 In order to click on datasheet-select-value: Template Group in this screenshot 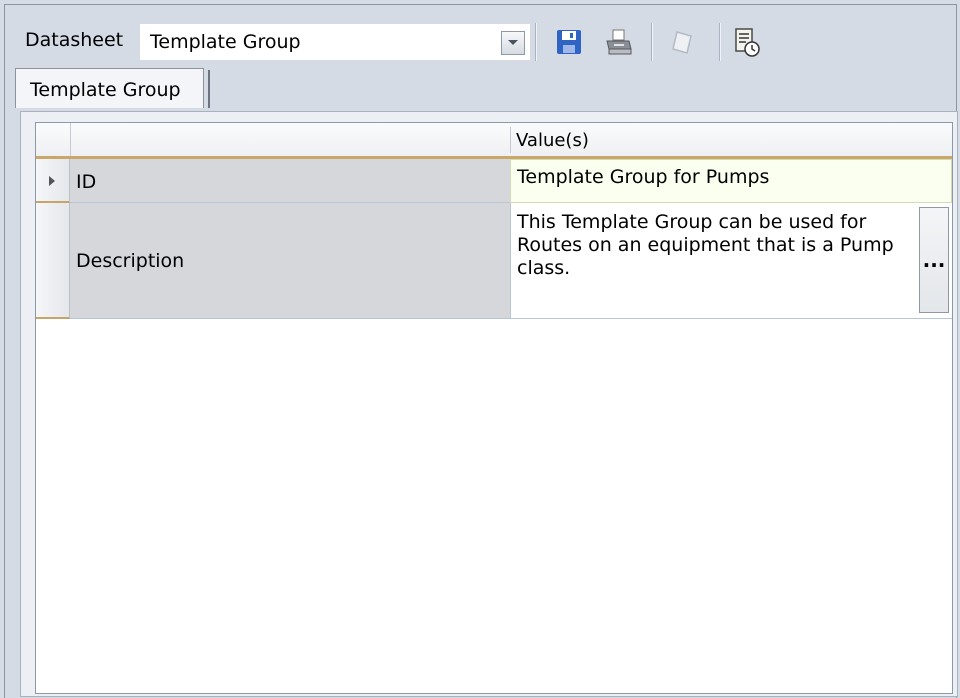, I will do `click(225, 42)`.